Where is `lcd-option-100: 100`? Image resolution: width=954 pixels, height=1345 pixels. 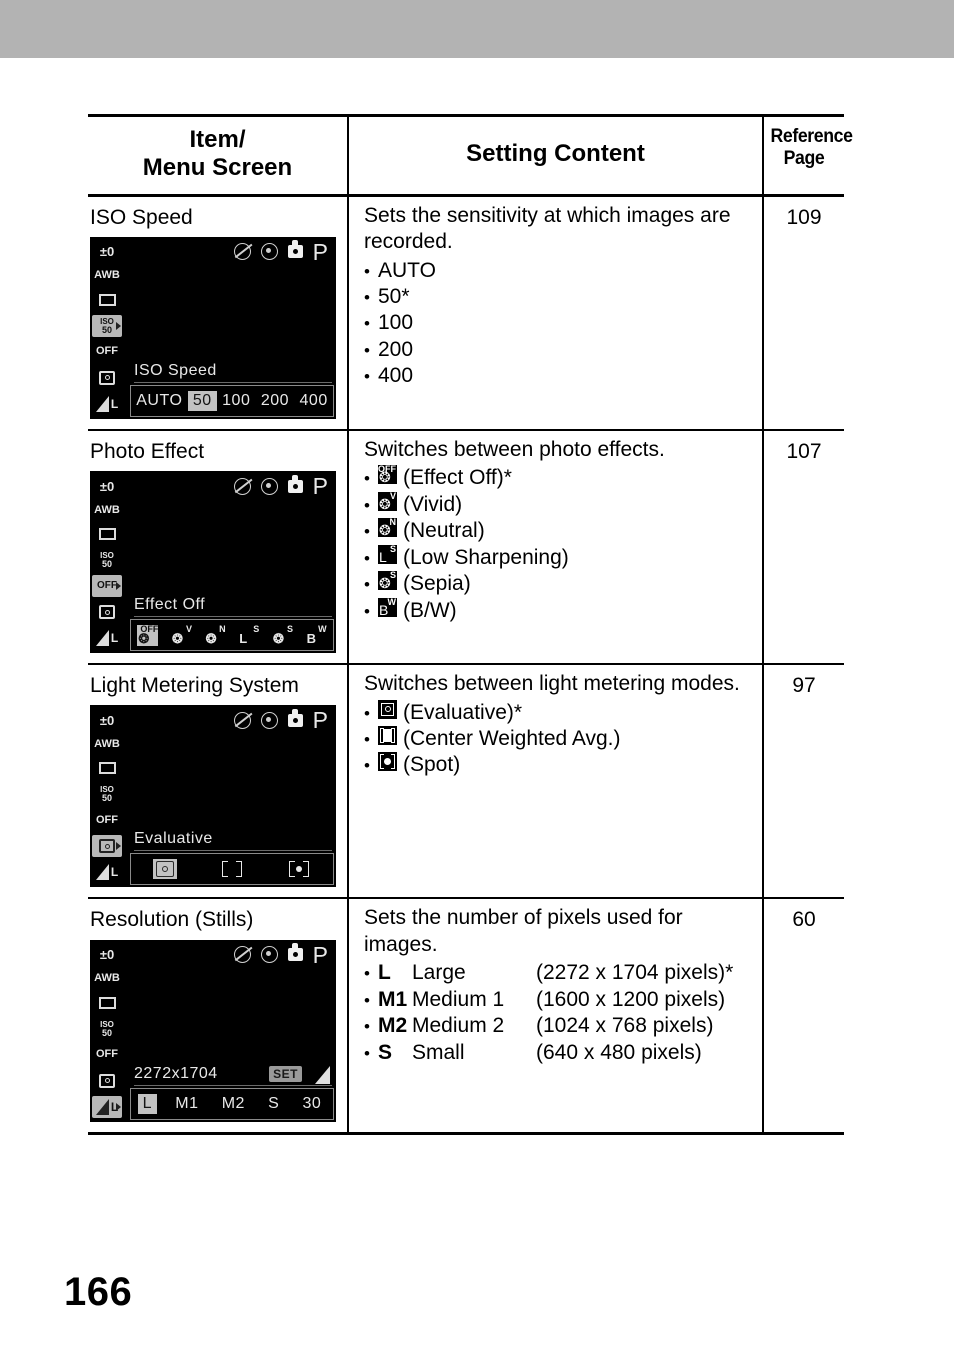
lcd-option-100: 100 is located at coordinates (236, 401).